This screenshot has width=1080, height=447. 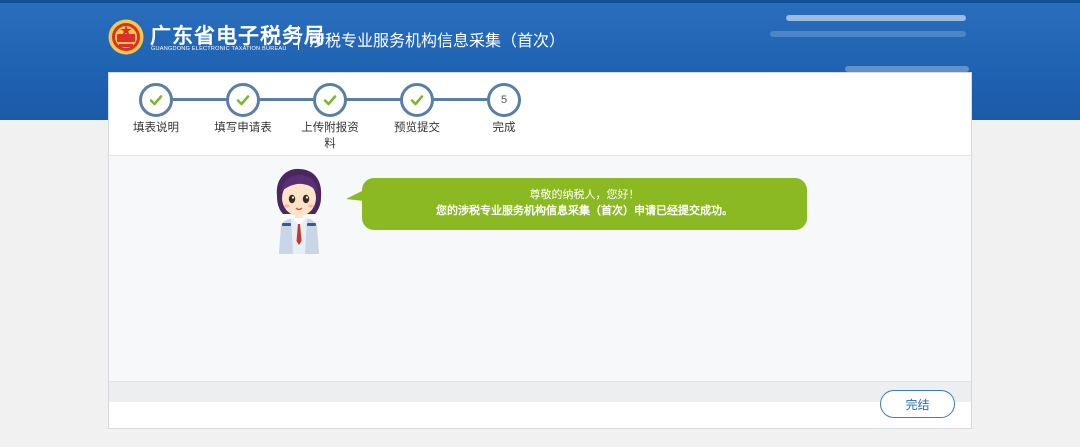 I want to click on header-top-border, so click(x=540, y=1).